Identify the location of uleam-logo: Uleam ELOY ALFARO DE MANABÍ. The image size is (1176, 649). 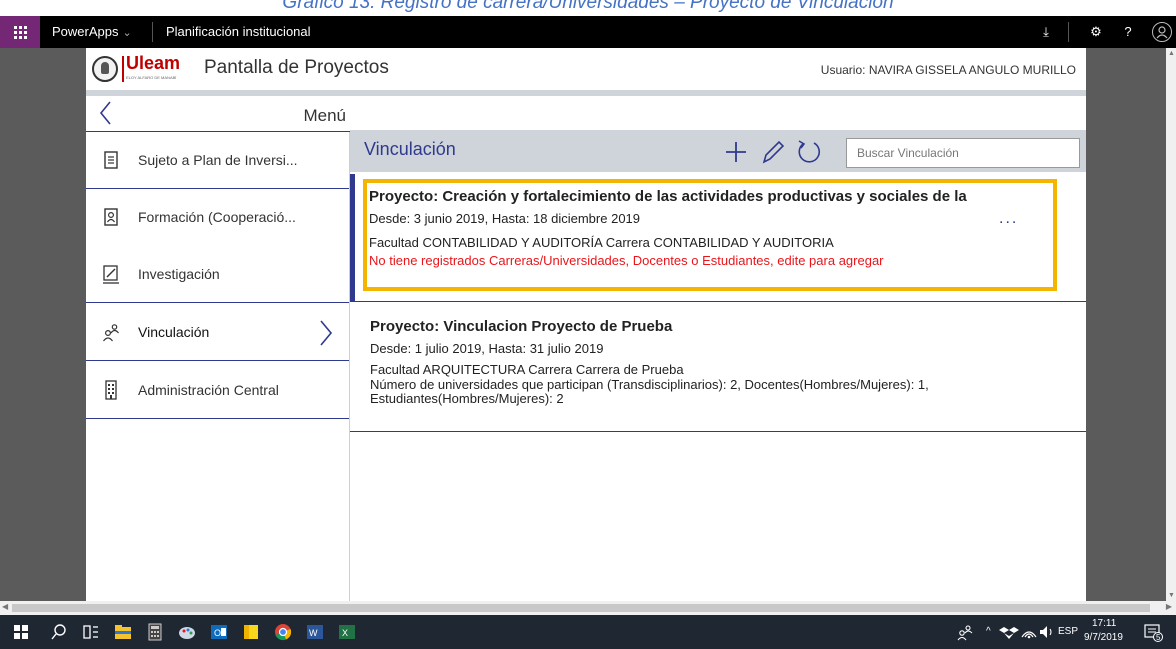
(147, 69).